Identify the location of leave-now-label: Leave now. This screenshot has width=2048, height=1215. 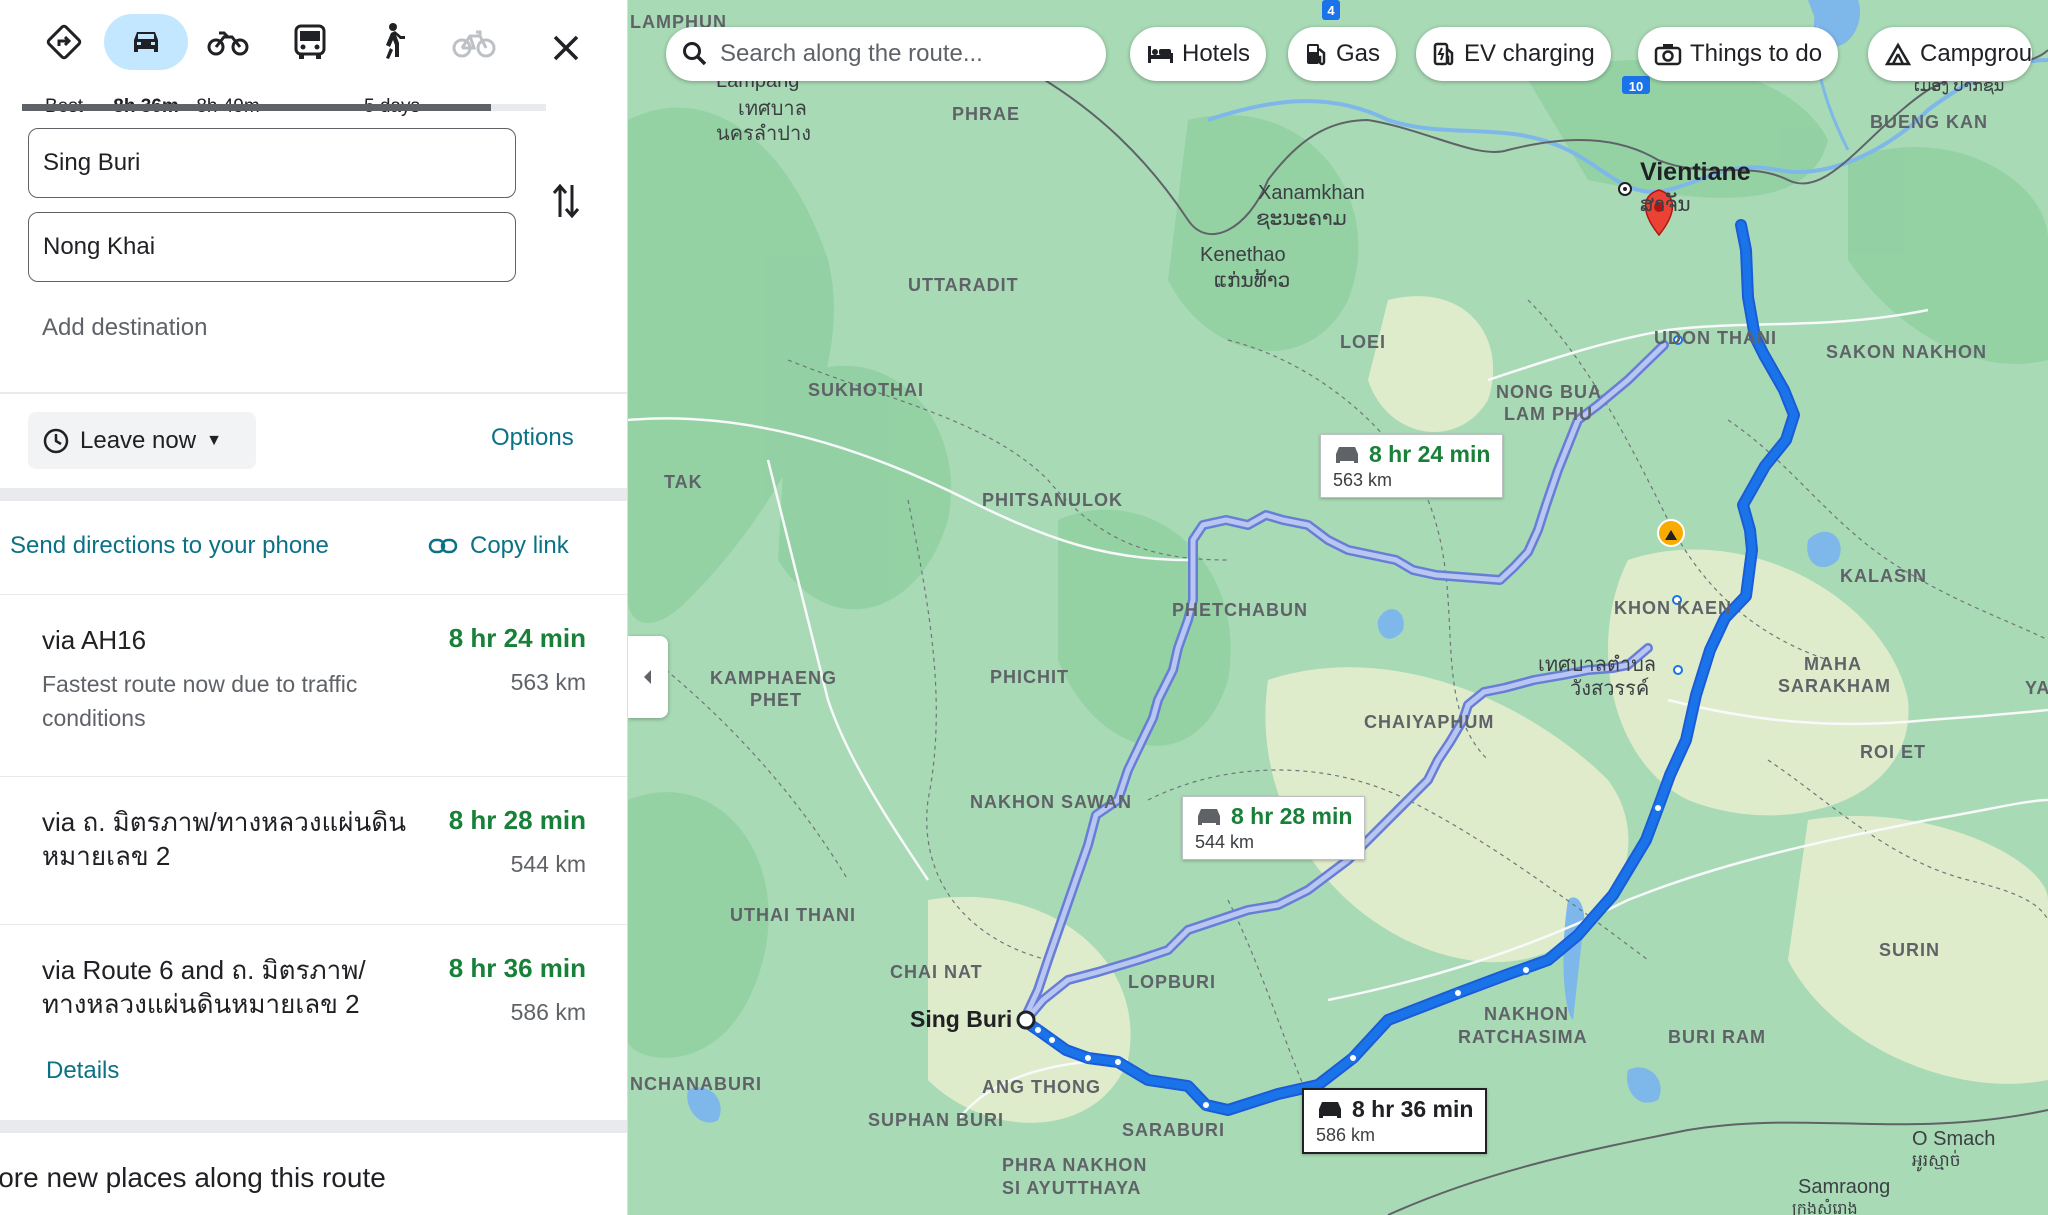
(138, 440).